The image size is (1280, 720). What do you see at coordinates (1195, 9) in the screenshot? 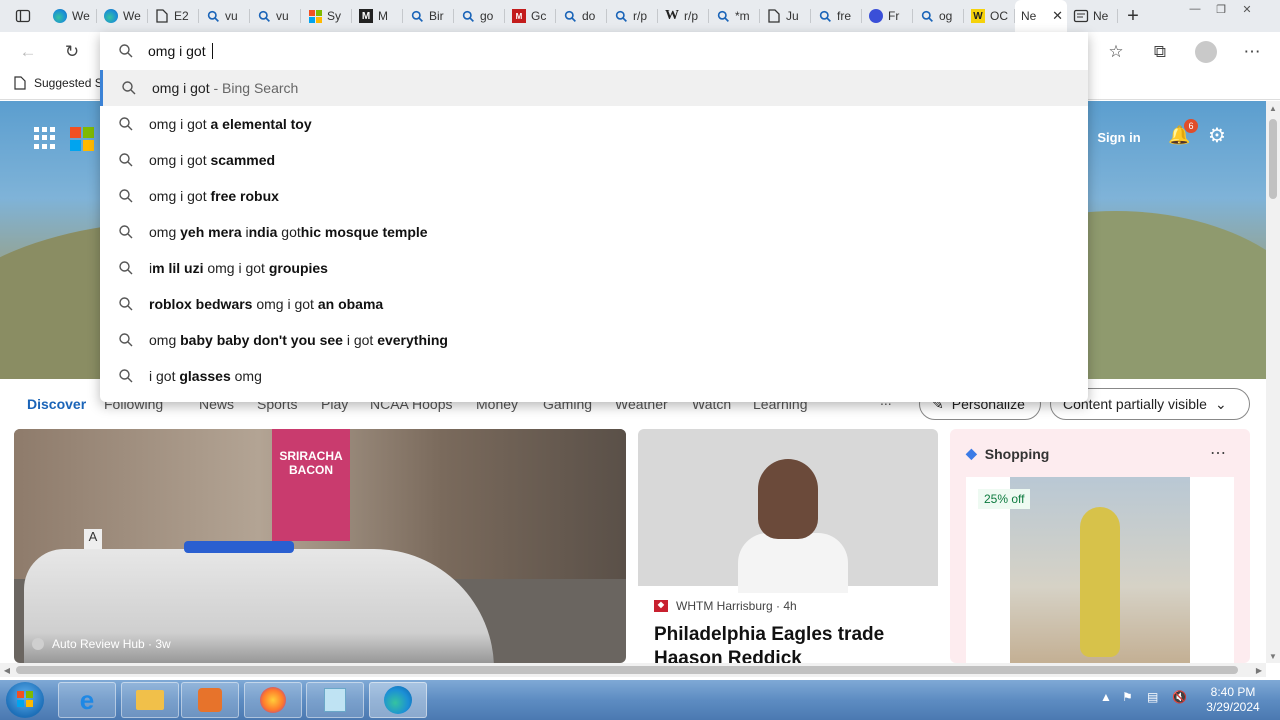
I see `minimize-button: —` at bounding box center [1195, 9].